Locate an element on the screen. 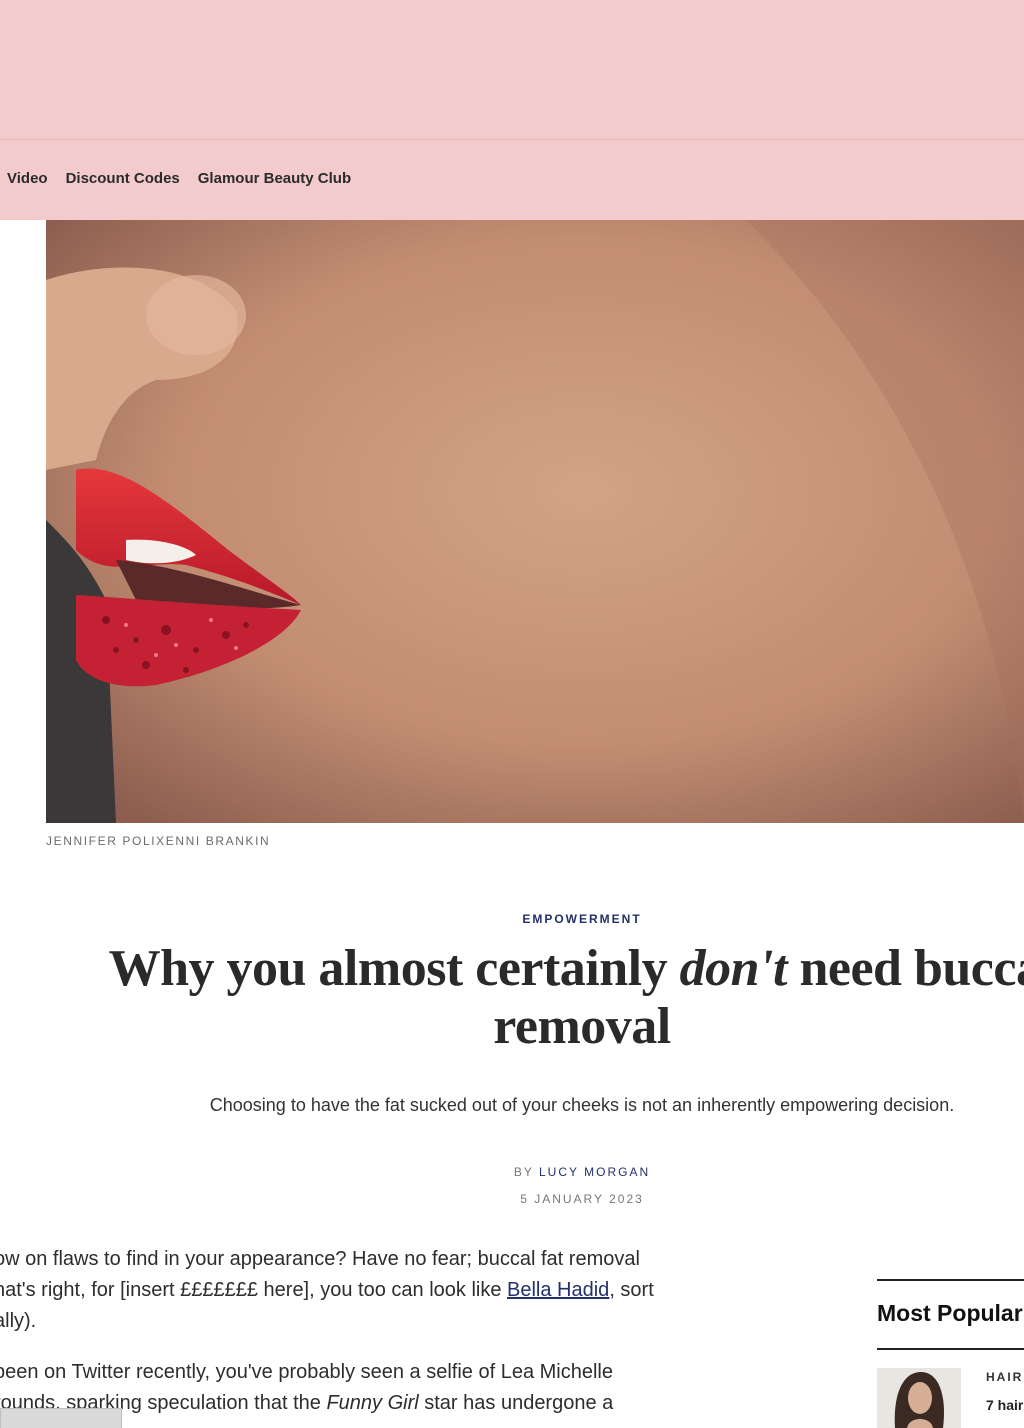 The image size is (1024, 1428). popular-item-thumbnail is located at coordinates (919, 1398).